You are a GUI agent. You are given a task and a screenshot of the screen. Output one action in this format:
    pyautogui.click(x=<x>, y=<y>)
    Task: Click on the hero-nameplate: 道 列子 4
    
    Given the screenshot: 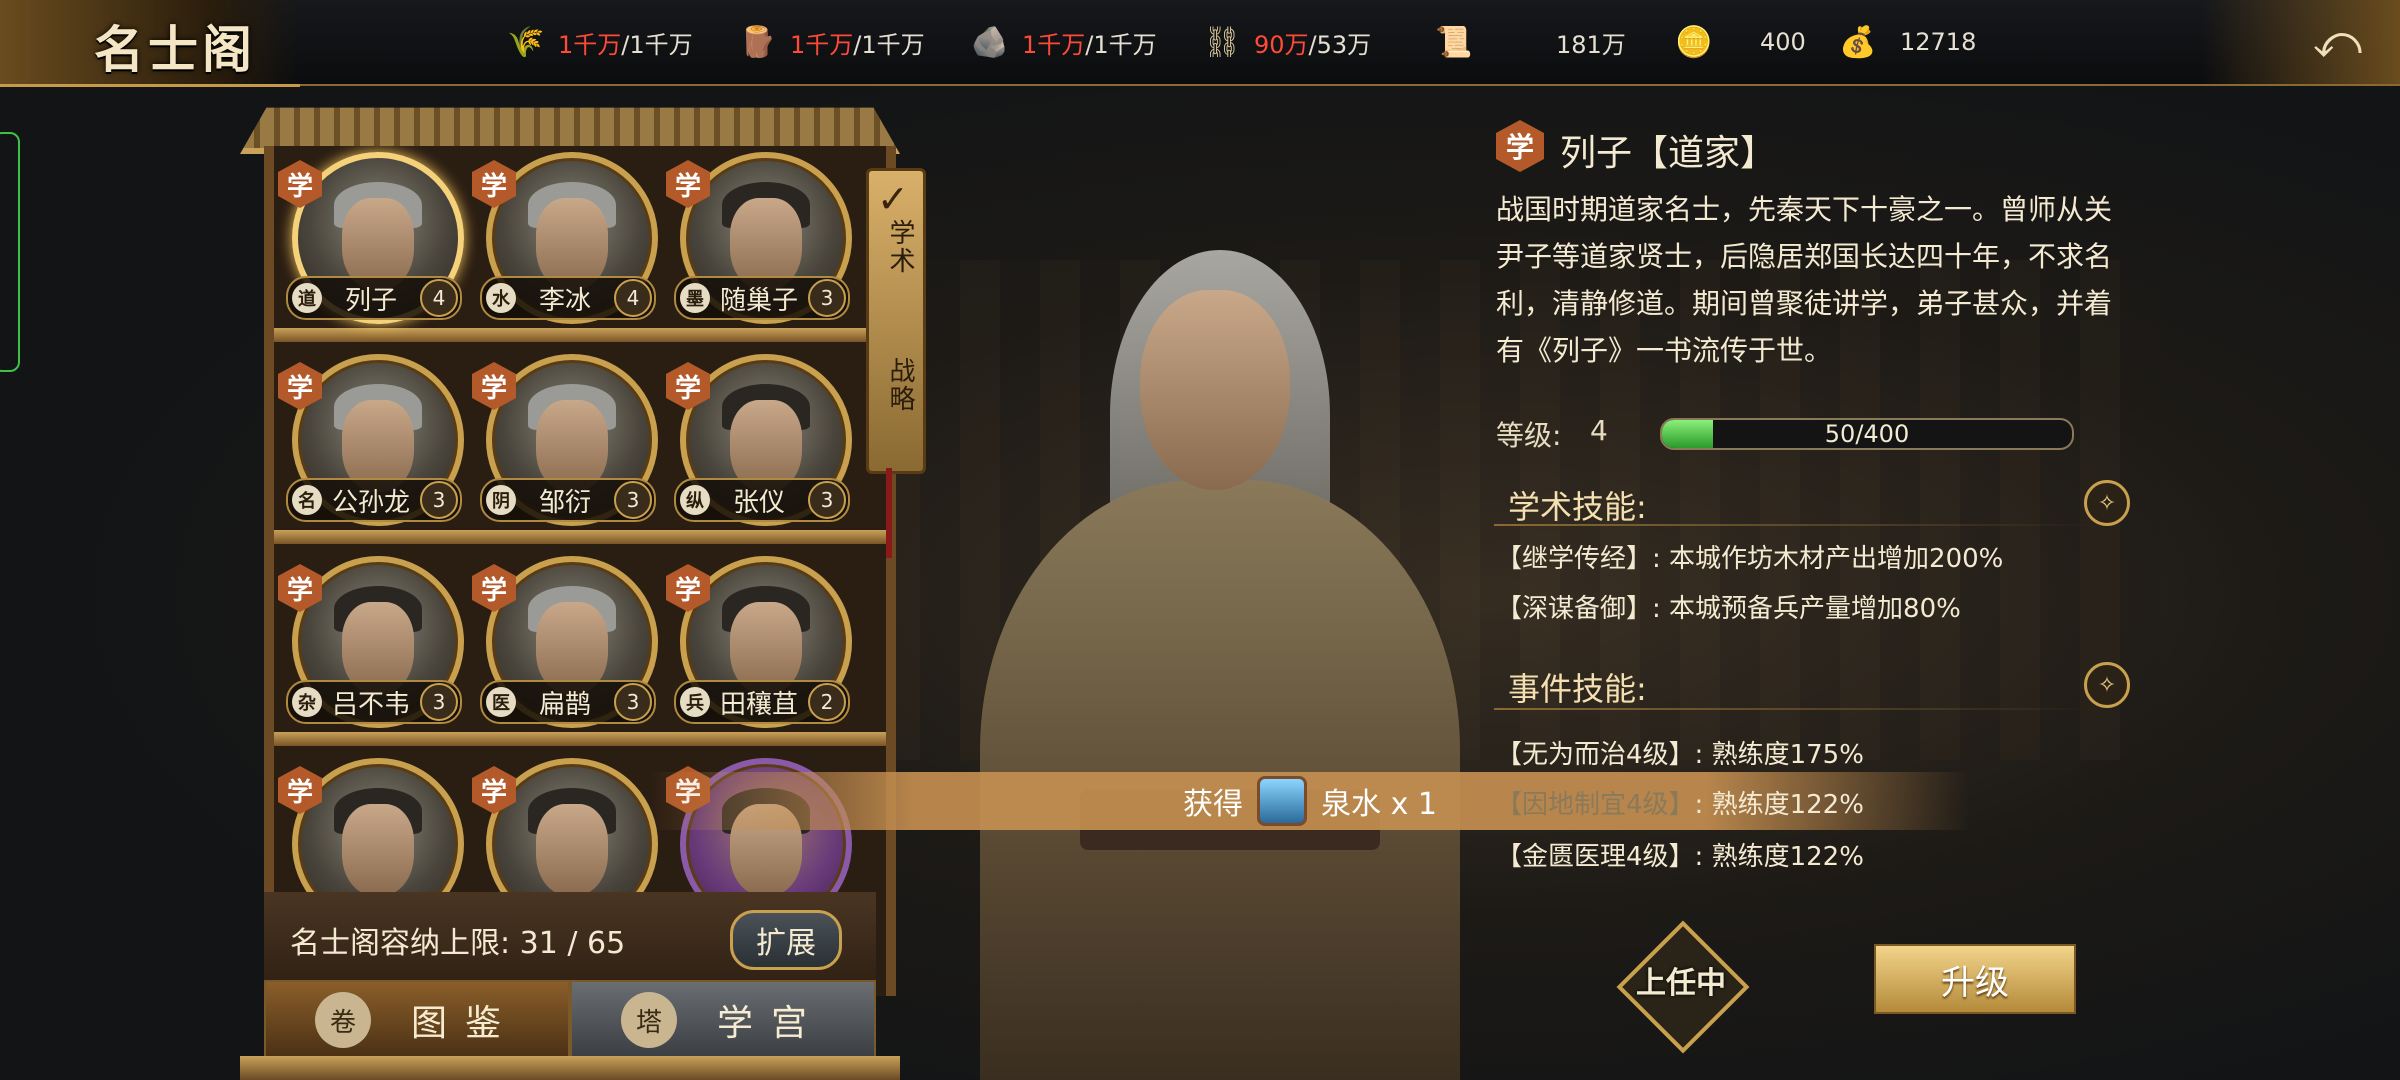 What is the action you would take?
    pyautogui.click(x=374, y=298)
    